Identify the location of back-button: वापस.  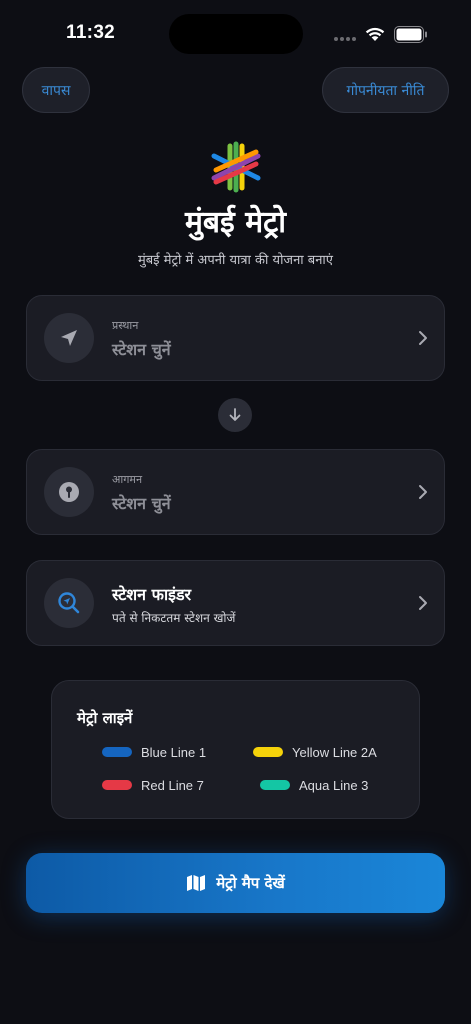
(56, 90).